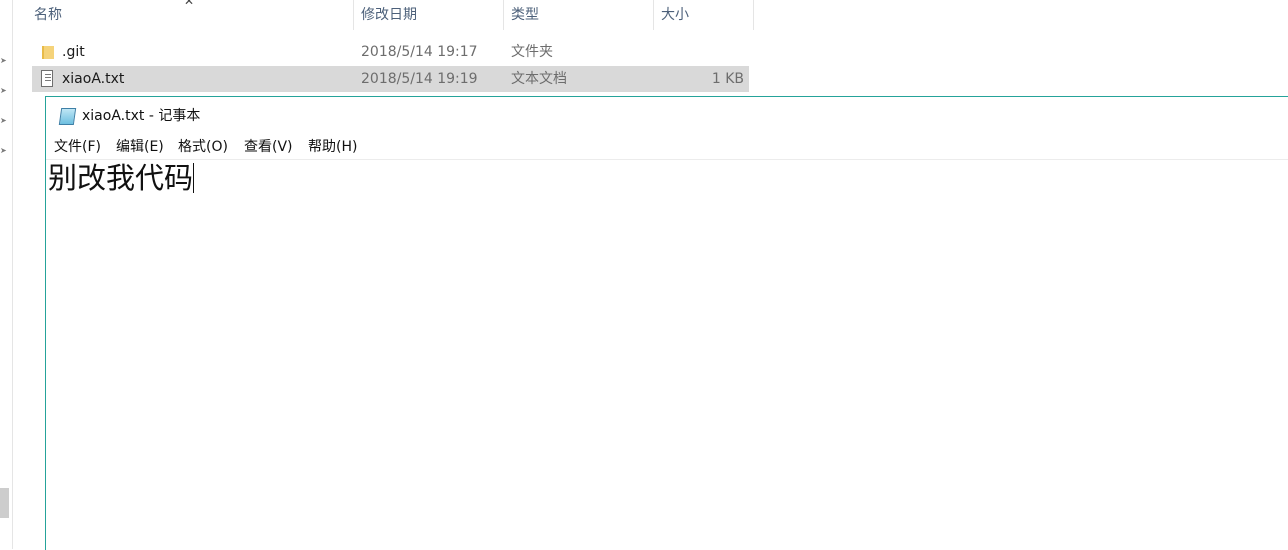 Image resolution: width=1288 pixels, height=550 pixels. Describe the element at coordinates (189, 4) in the screenshot. I see `close-icon: ✕` at that location.